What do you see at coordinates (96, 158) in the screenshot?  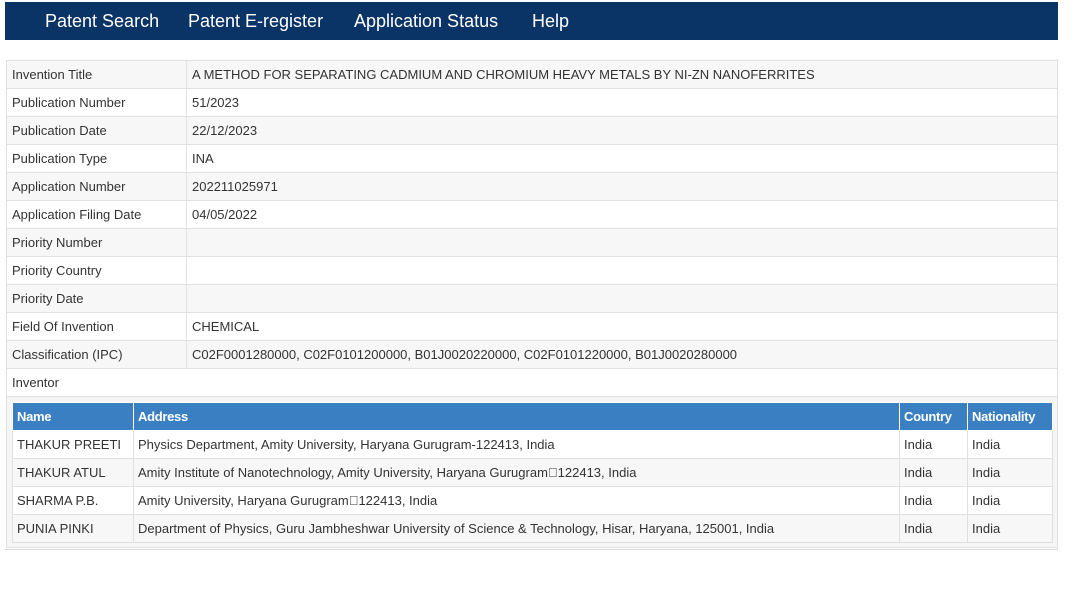 I see `detail-label: Publication Type` at bounding box center [96, 158].